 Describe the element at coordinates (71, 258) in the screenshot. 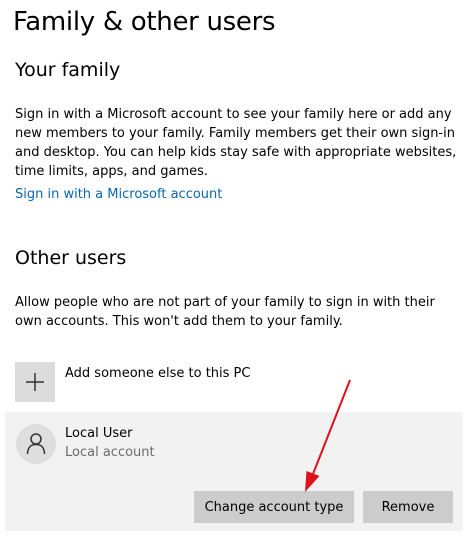

I see `other-users-heading: Other users` at that location.